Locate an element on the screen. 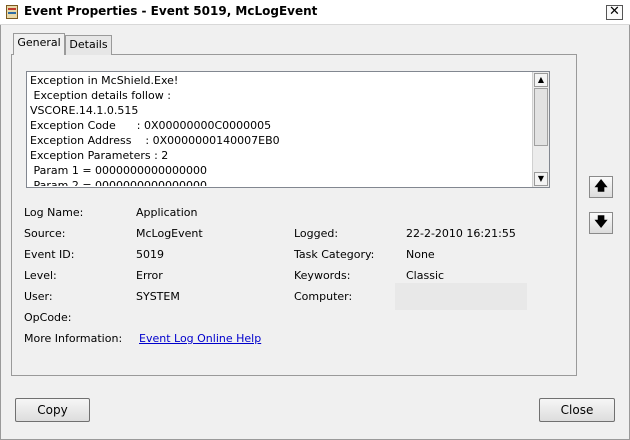 The height and width of the screenshot is (440, 630). description-line: Exception details follow : is located at coordinates (100, 95).